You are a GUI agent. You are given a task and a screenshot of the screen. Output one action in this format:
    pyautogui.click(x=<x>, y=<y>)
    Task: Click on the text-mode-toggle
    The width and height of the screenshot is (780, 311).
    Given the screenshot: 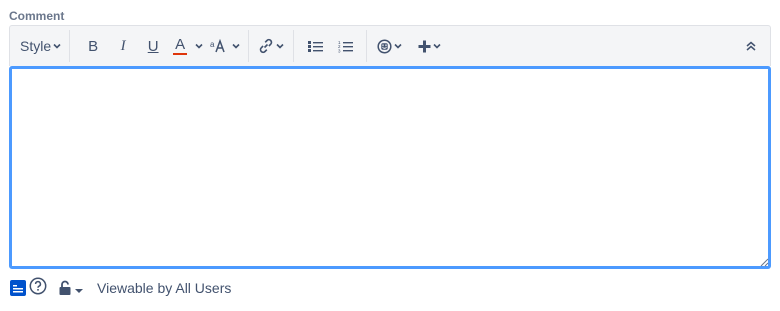 What is the action you would take?
    pyautogui.click(x=18, y=288)
    